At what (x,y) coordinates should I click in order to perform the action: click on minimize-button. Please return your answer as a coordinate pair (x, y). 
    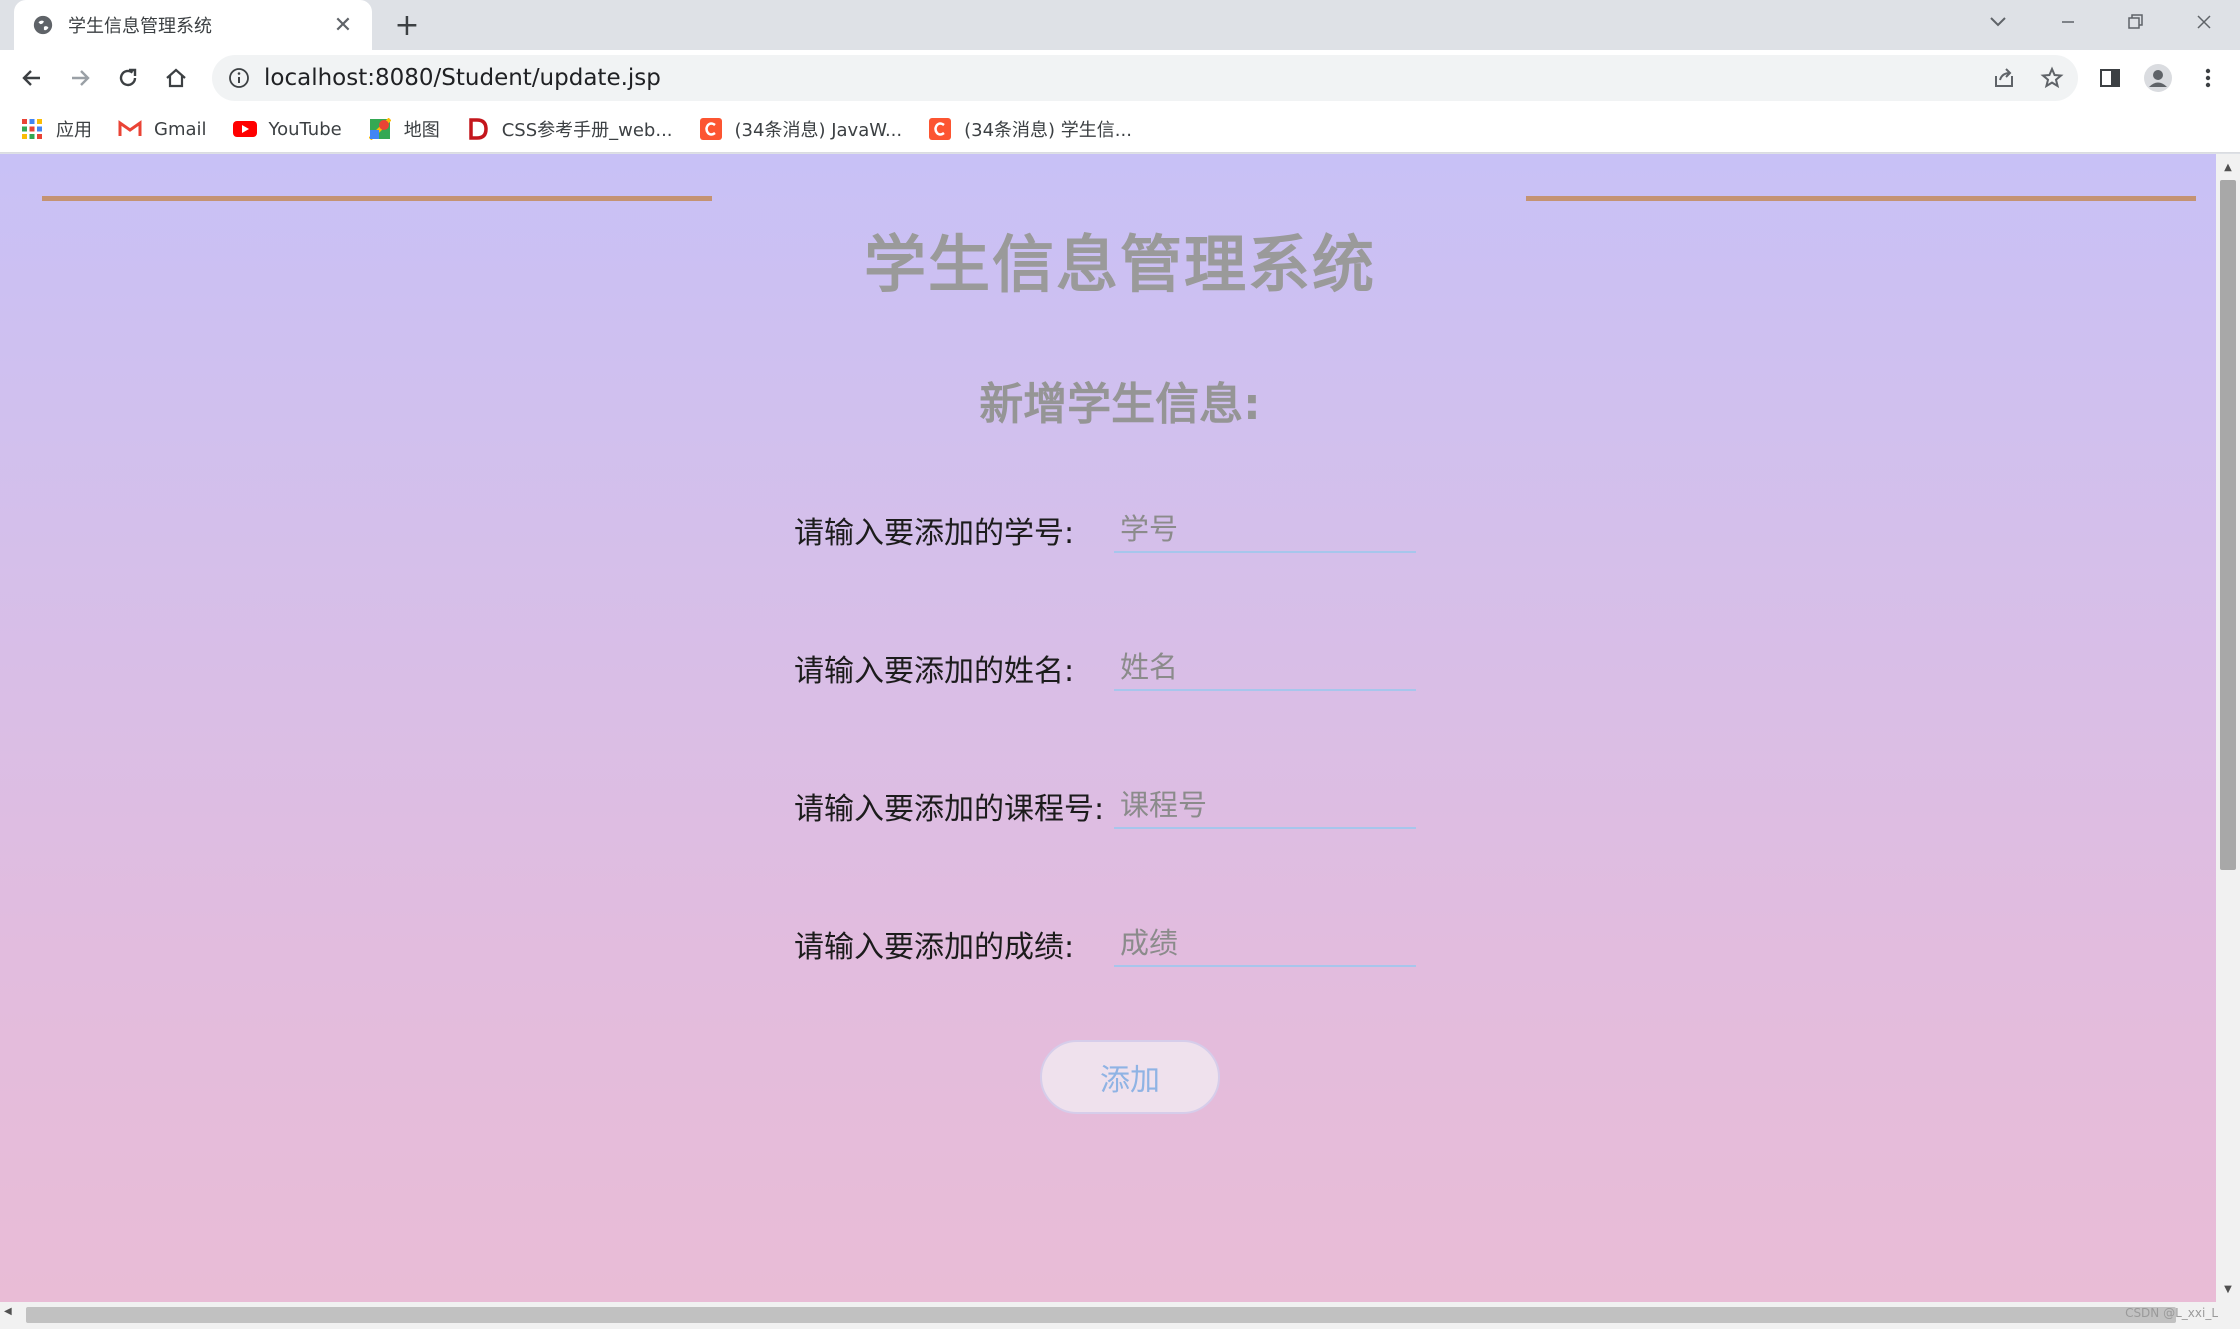
    Looking at the image, I should click on (2068, 22).